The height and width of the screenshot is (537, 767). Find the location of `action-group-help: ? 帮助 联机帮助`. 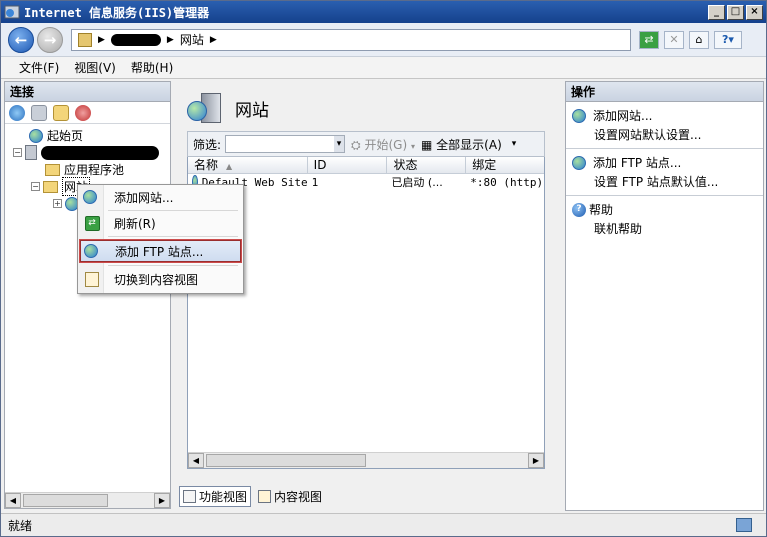

action-group-help: ? 帮助 联机帮助 is located at coordinates (664, 219).